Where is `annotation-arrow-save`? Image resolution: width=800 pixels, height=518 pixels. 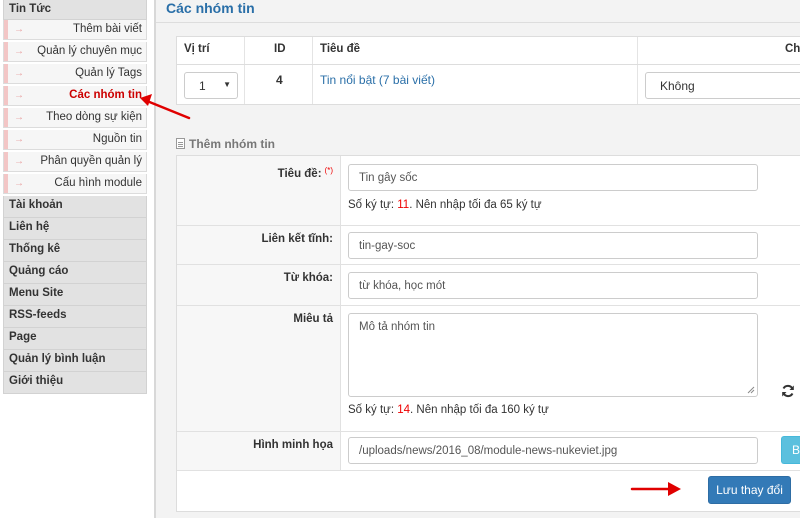
annotation-arrow-save is located at coordinates (655, 489).